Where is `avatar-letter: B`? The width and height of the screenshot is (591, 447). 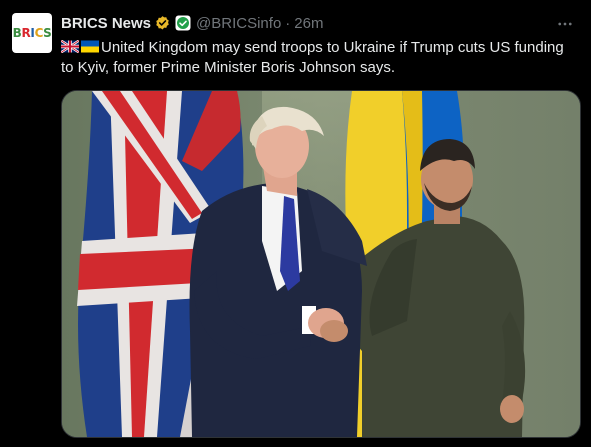
avatar-letter: B is located at coordinates (17, 33).